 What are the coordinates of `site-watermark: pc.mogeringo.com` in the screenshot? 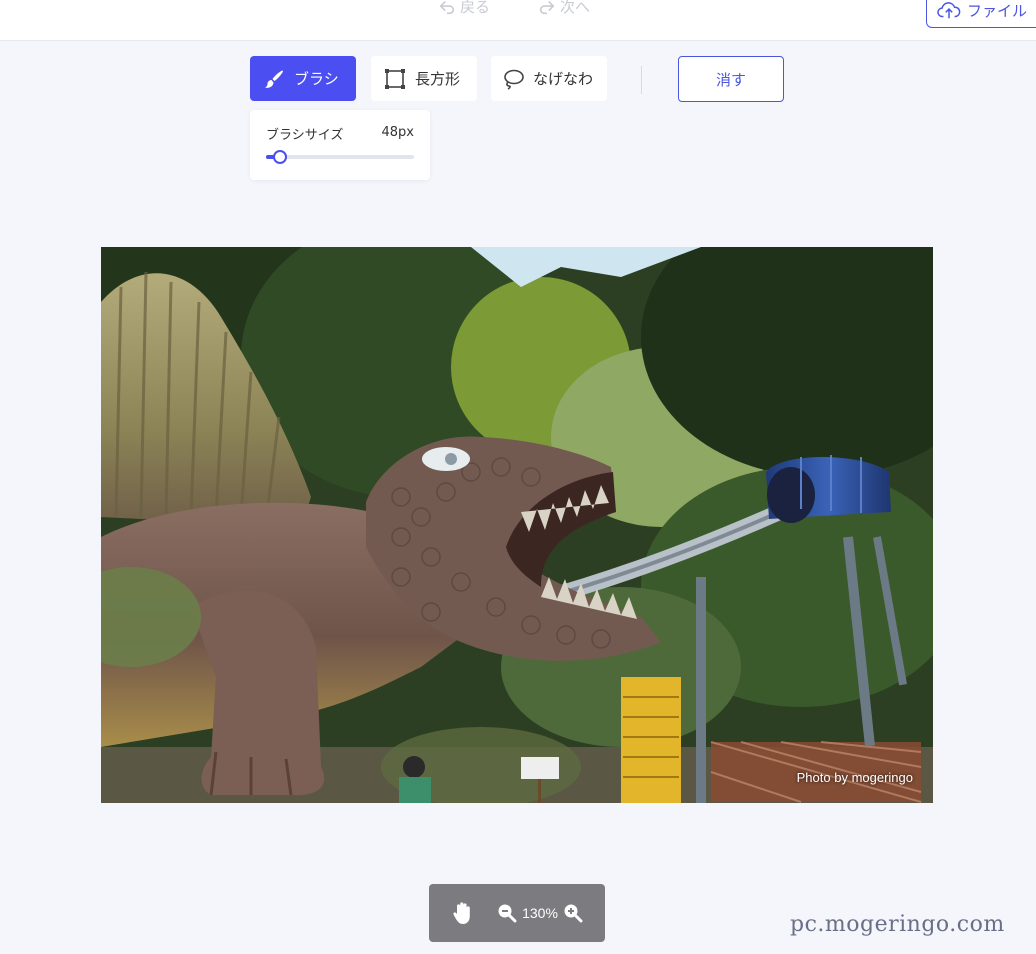 It's located at (897, 924).